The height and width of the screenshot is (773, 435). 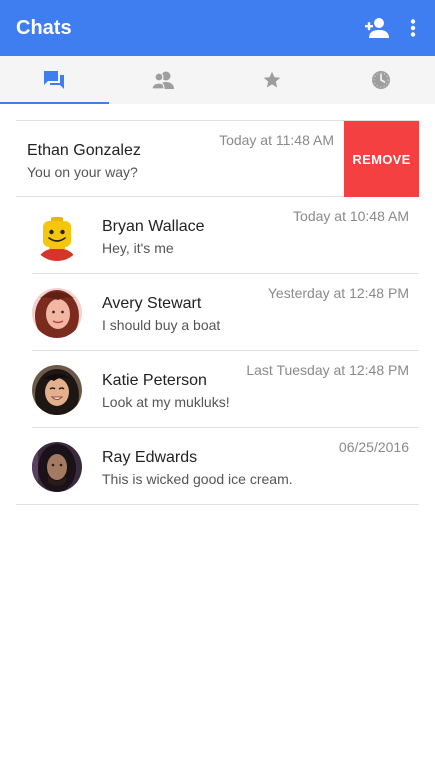 What do you see at coordinates (154, 380) in the screenshot?
I see `contact-name: Katie Peterson` at bounding box center [154, 380].